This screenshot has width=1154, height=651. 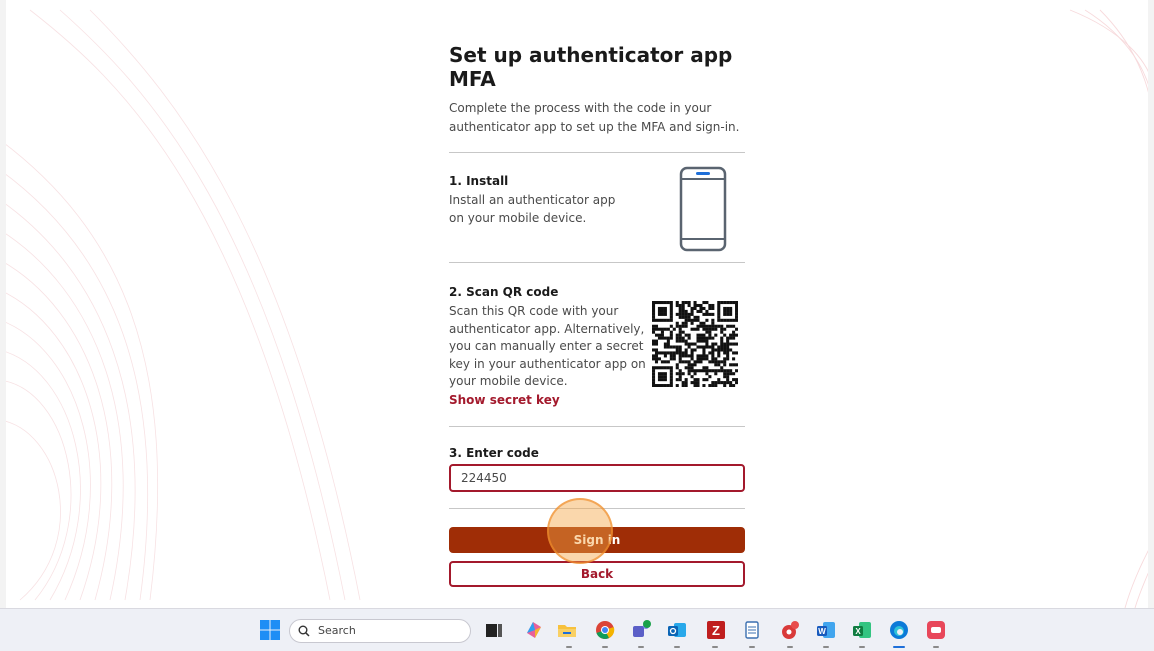 I want to click on smartphone-icon, so click(x=703, y=209).